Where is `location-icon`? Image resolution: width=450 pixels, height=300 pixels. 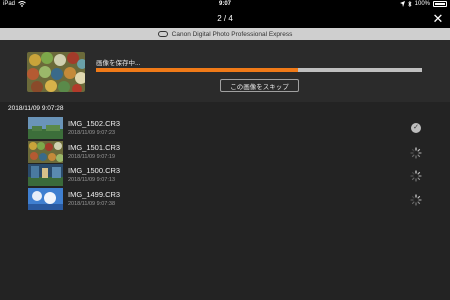 location-icon is located at coordinates (402, 4).